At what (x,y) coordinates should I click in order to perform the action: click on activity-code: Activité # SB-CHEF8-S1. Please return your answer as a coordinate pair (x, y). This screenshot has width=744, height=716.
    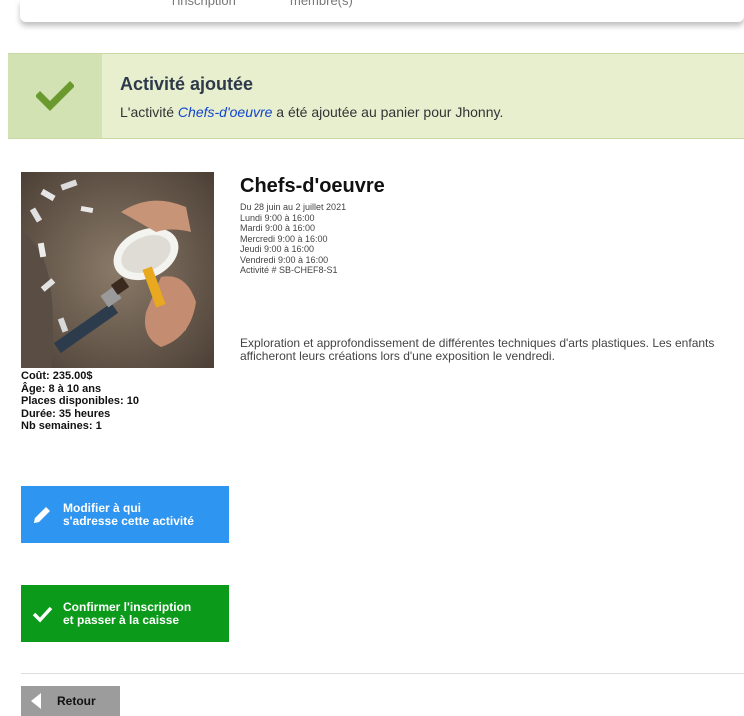
    Looking at the image, I should click on (289, 270).